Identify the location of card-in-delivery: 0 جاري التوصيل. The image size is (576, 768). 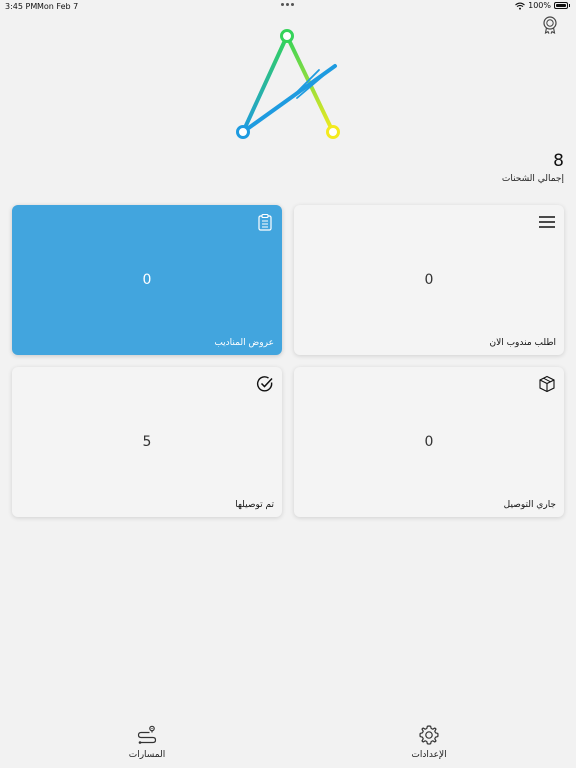
(429, 442).